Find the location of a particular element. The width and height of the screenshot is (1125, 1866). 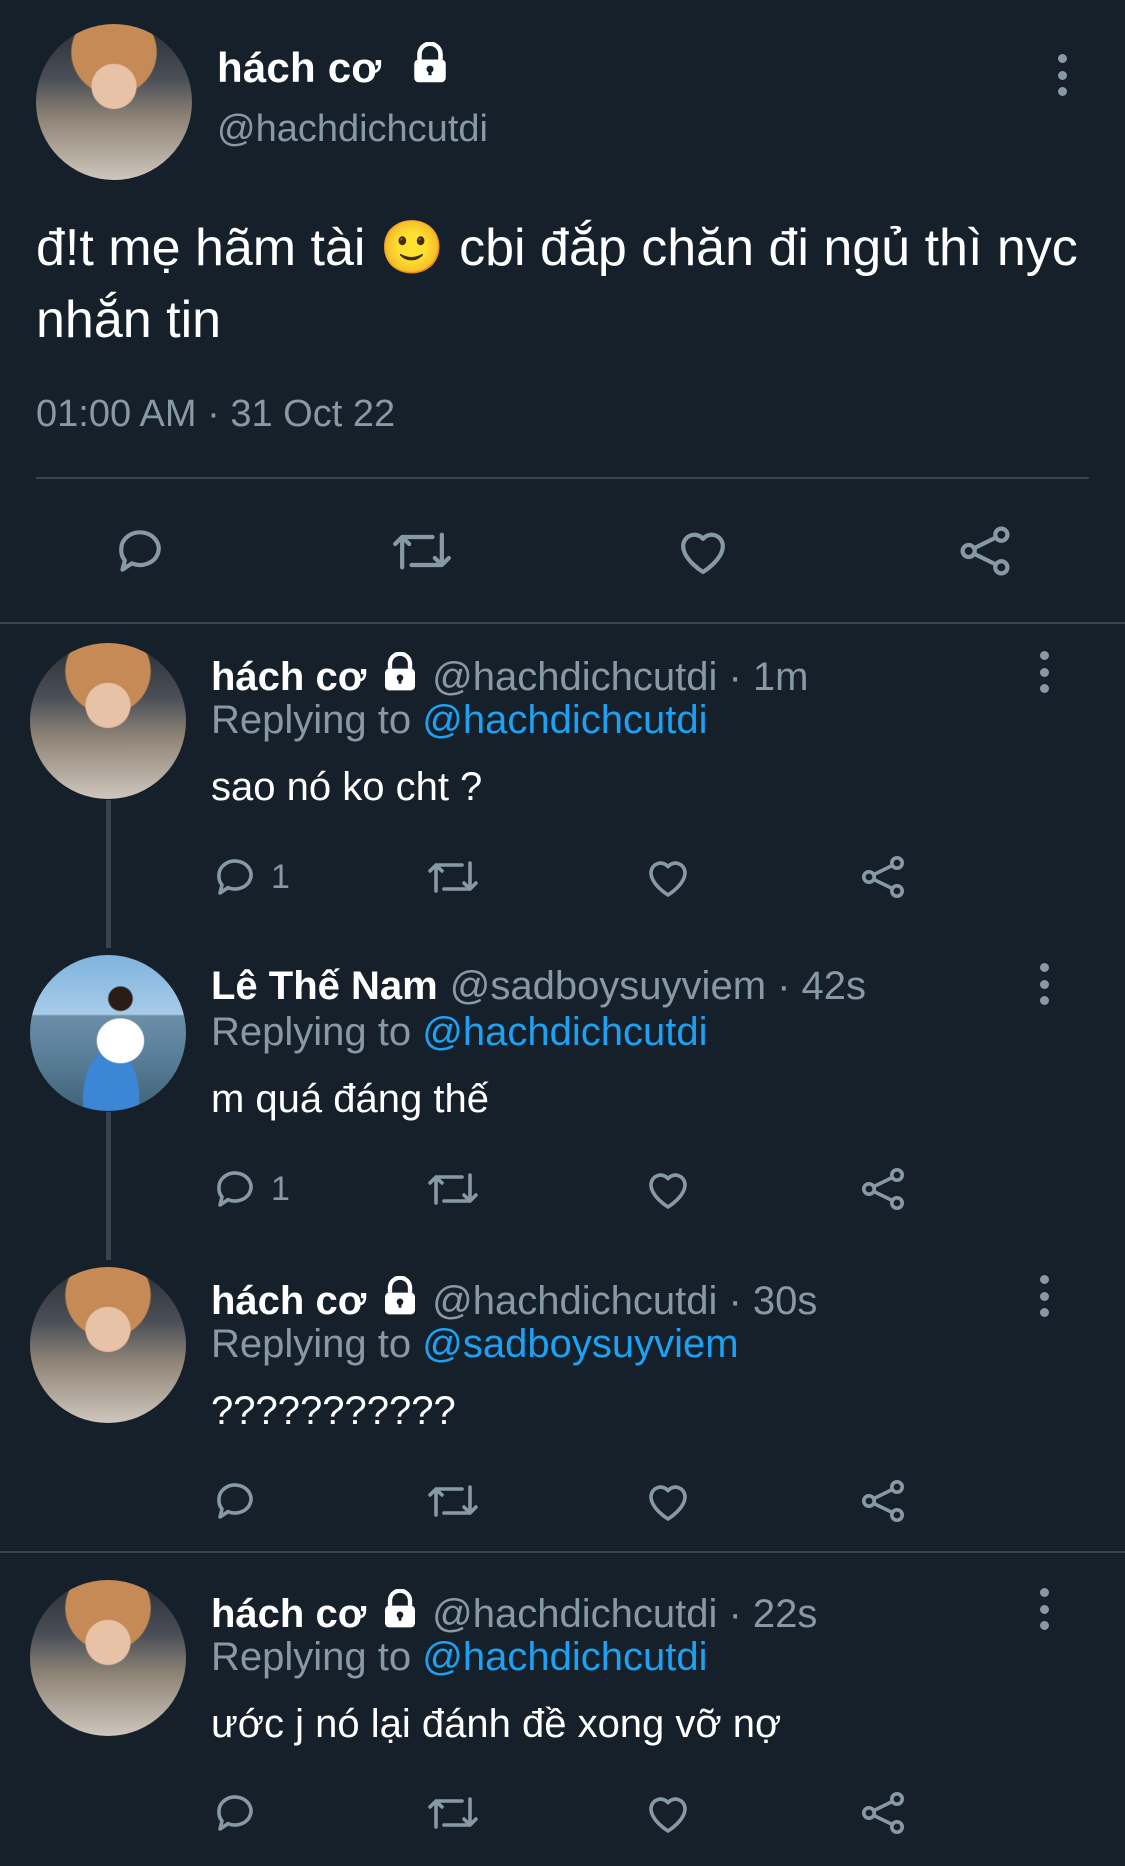

reply-header: Lê Thế Nam @sadboysuyviem · 42s is located at coordinates (538, 986).